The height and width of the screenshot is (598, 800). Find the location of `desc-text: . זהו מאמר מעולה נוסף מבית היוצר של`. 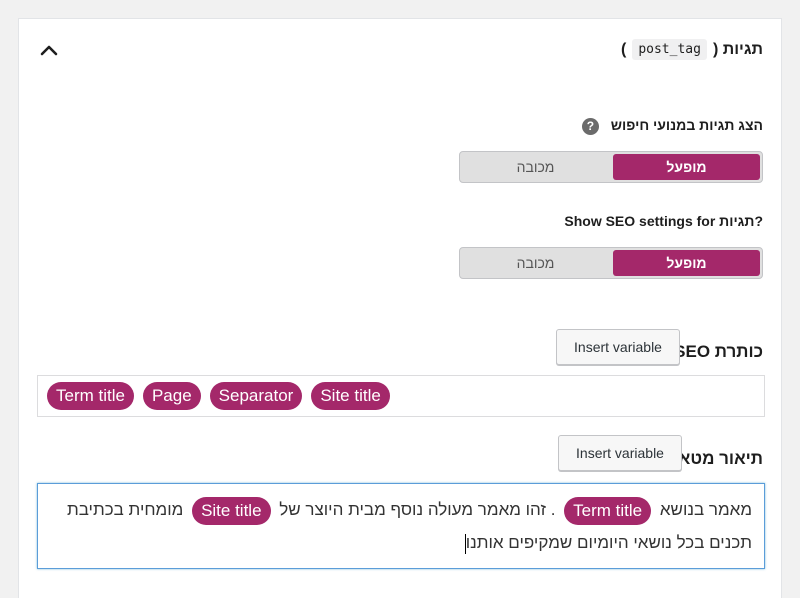

desc-text: . זהו מאמר מעולה נוסף מבית היוצר של is located at coordinates (417, 509).